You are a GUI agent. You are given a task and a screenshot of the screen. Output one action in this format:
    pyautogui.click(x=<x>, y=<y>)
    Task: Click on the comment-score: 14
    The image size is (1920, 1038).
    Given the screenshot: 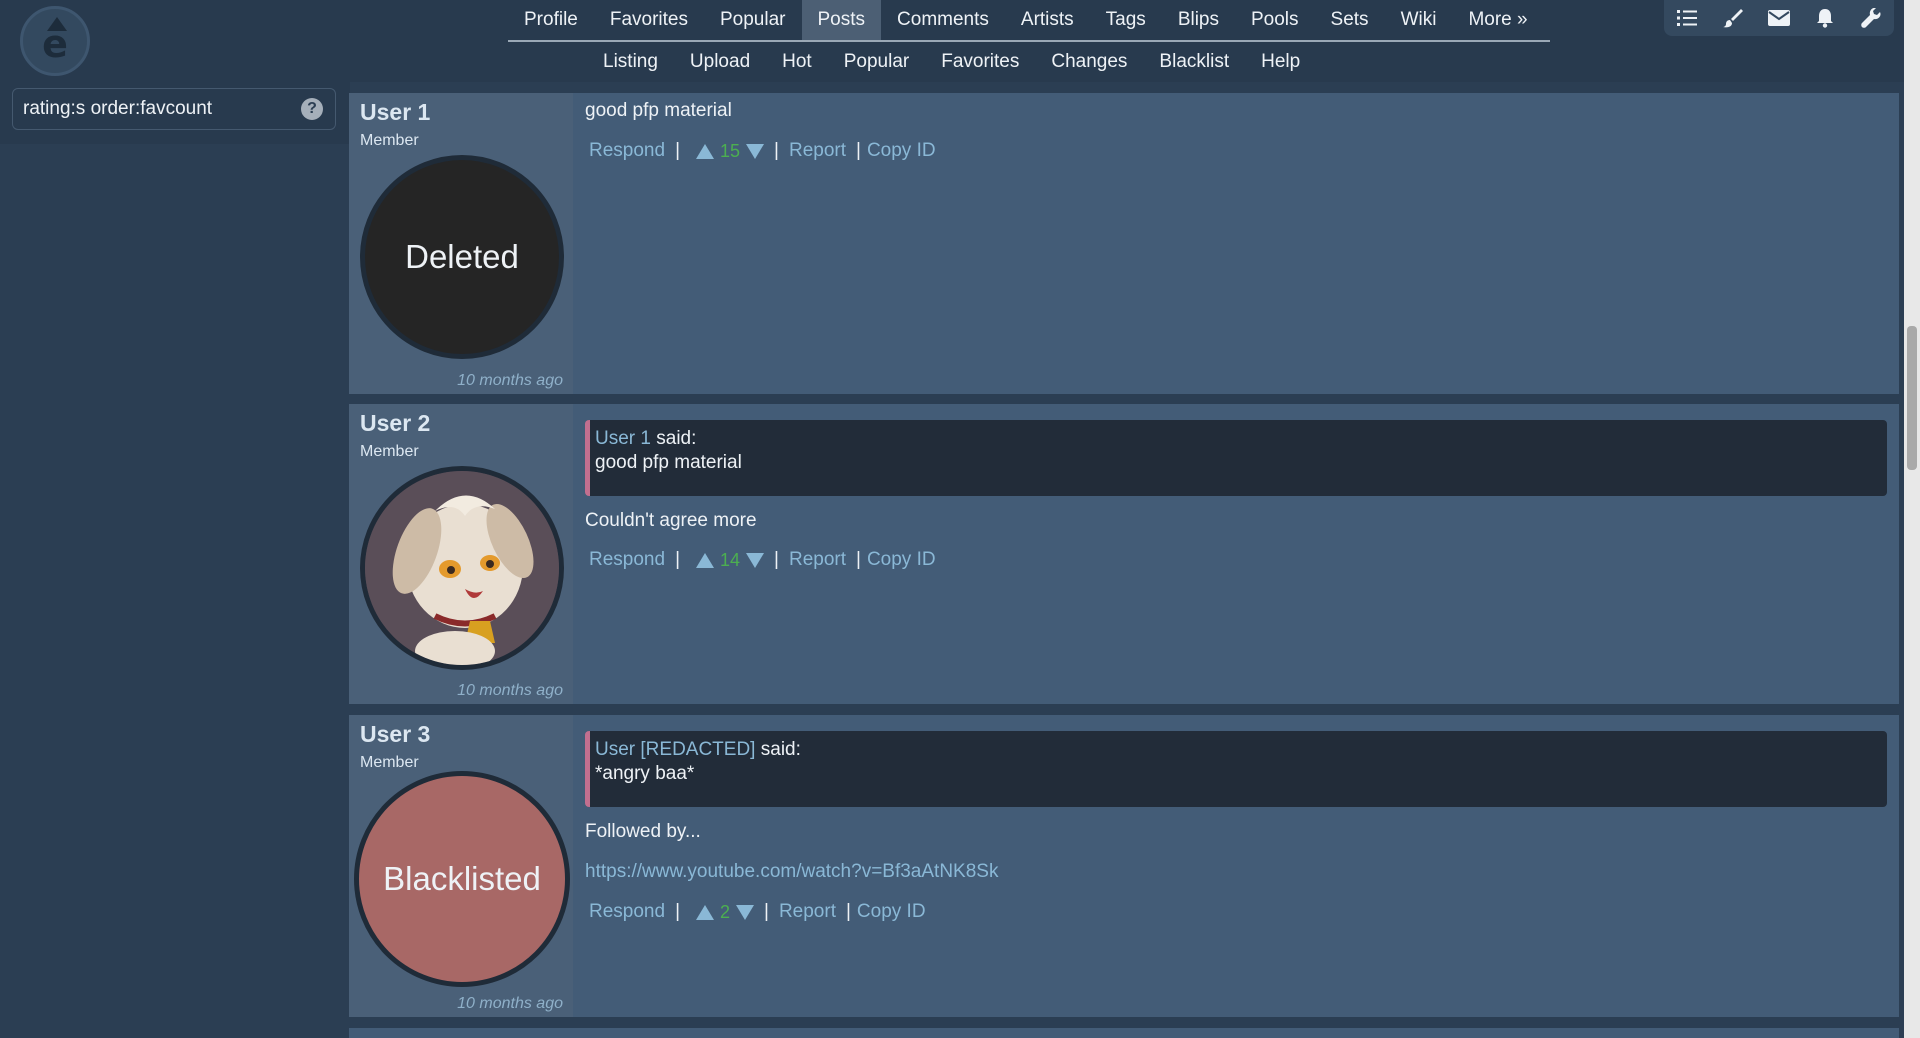 What is the action you would take?
    pyautogui.click(x=730, y=559)
    